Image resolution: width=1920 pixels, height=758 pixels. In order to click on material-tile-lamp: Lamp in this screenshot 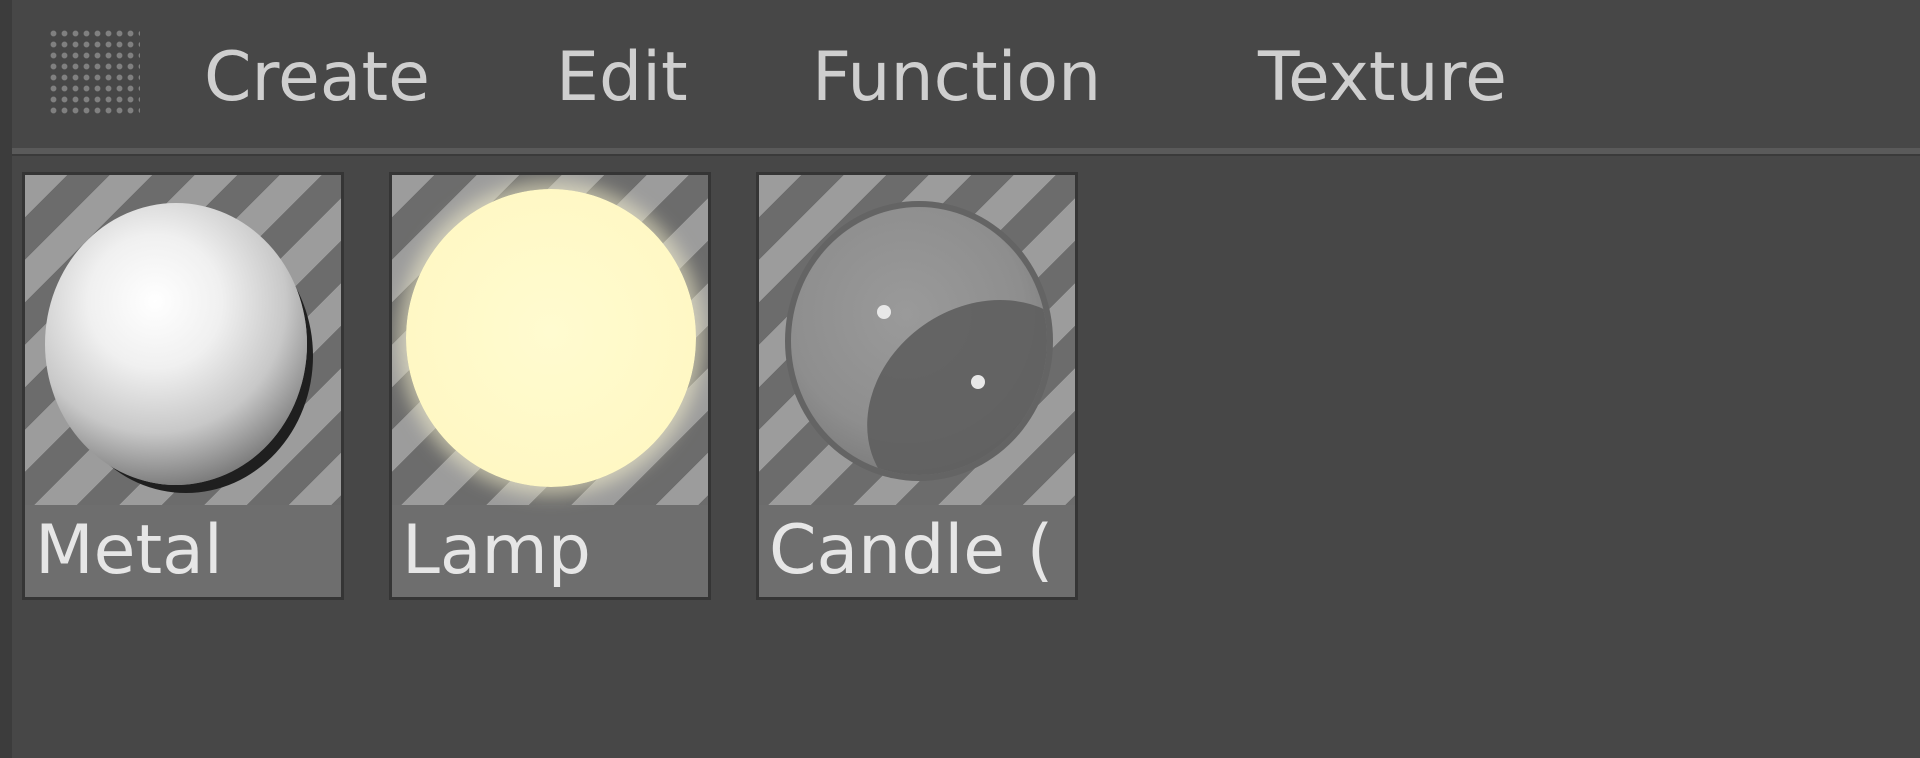, I will do `click(550, 386)`.